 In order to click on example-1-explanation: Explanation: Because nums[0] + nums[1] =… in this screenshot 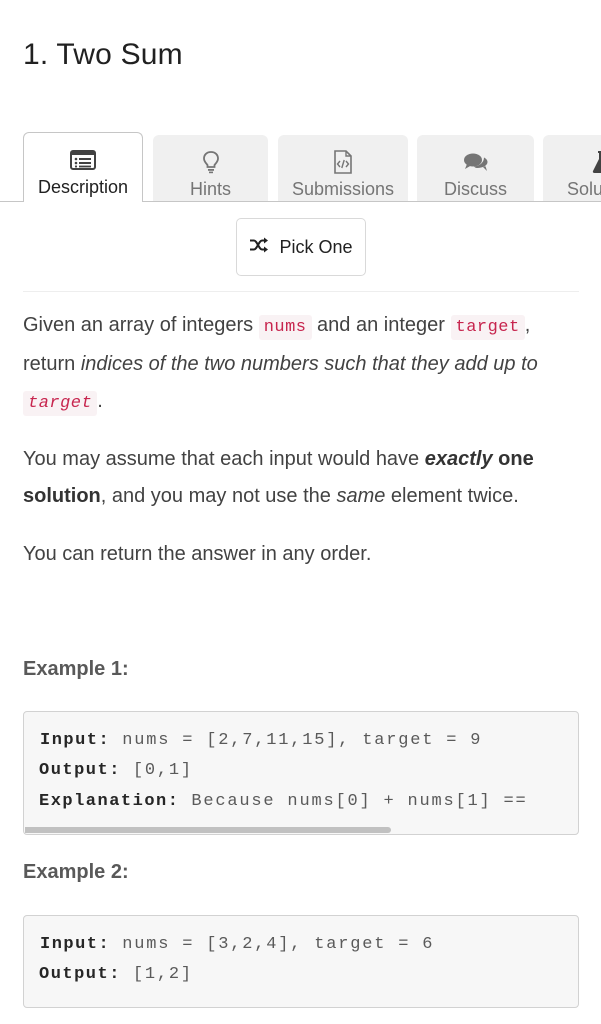, I will do `click(283, 801)`.